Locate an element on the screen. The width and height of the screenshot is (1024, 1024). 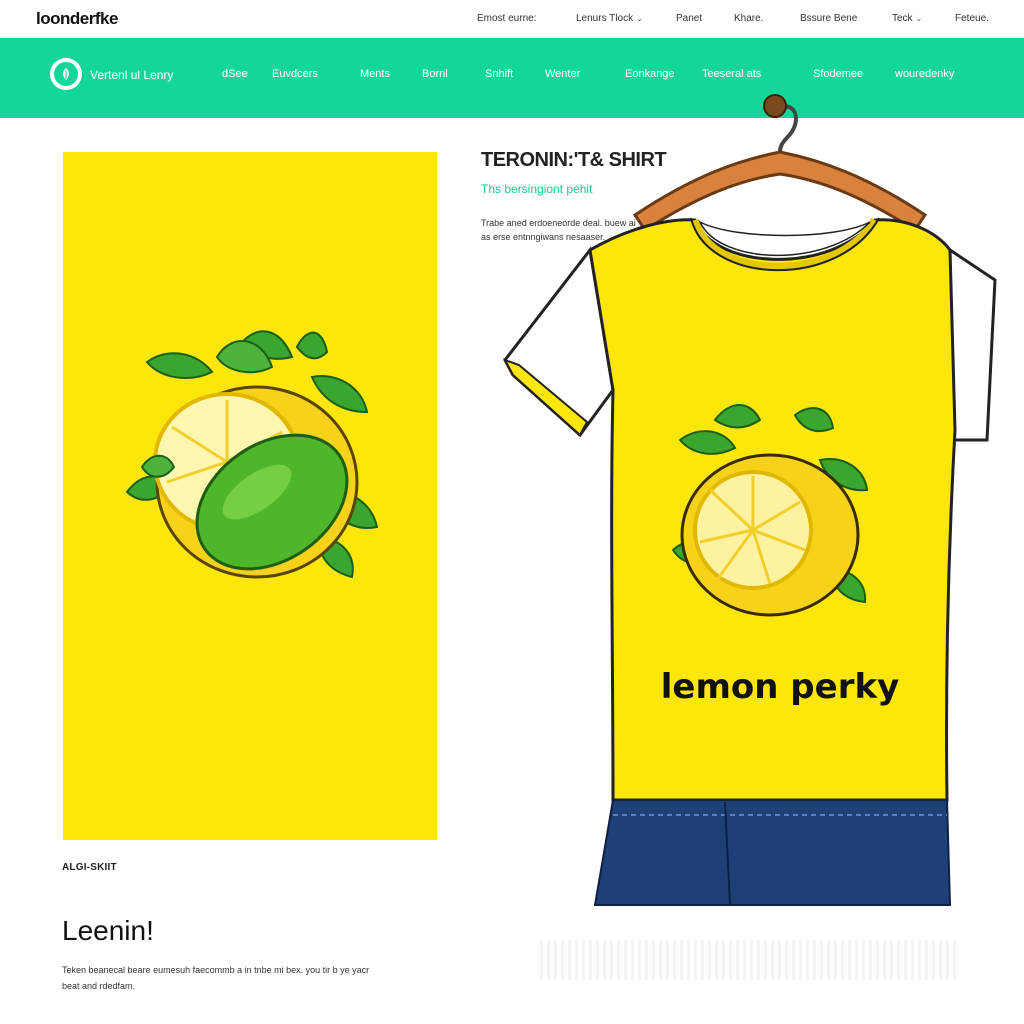
util-link-1: Emost eurne: is located at coordinates (506, 18).